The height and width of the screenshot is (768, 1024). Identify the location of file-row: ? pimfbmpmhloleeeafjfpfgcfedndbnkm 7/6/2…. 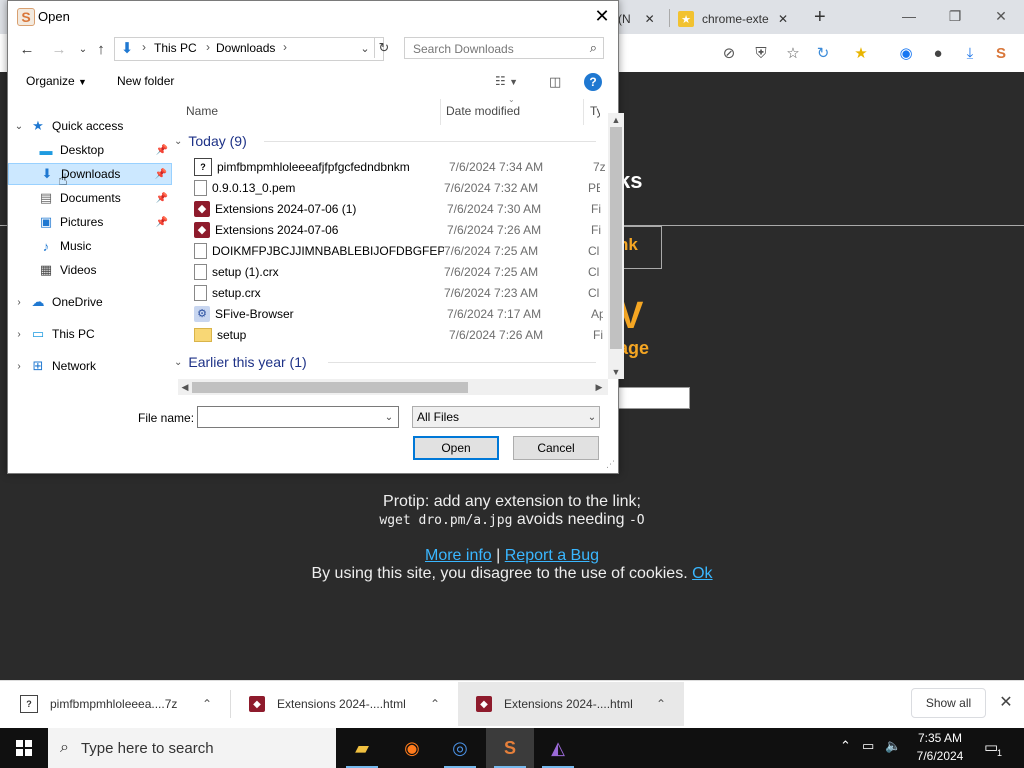
(396, 166).